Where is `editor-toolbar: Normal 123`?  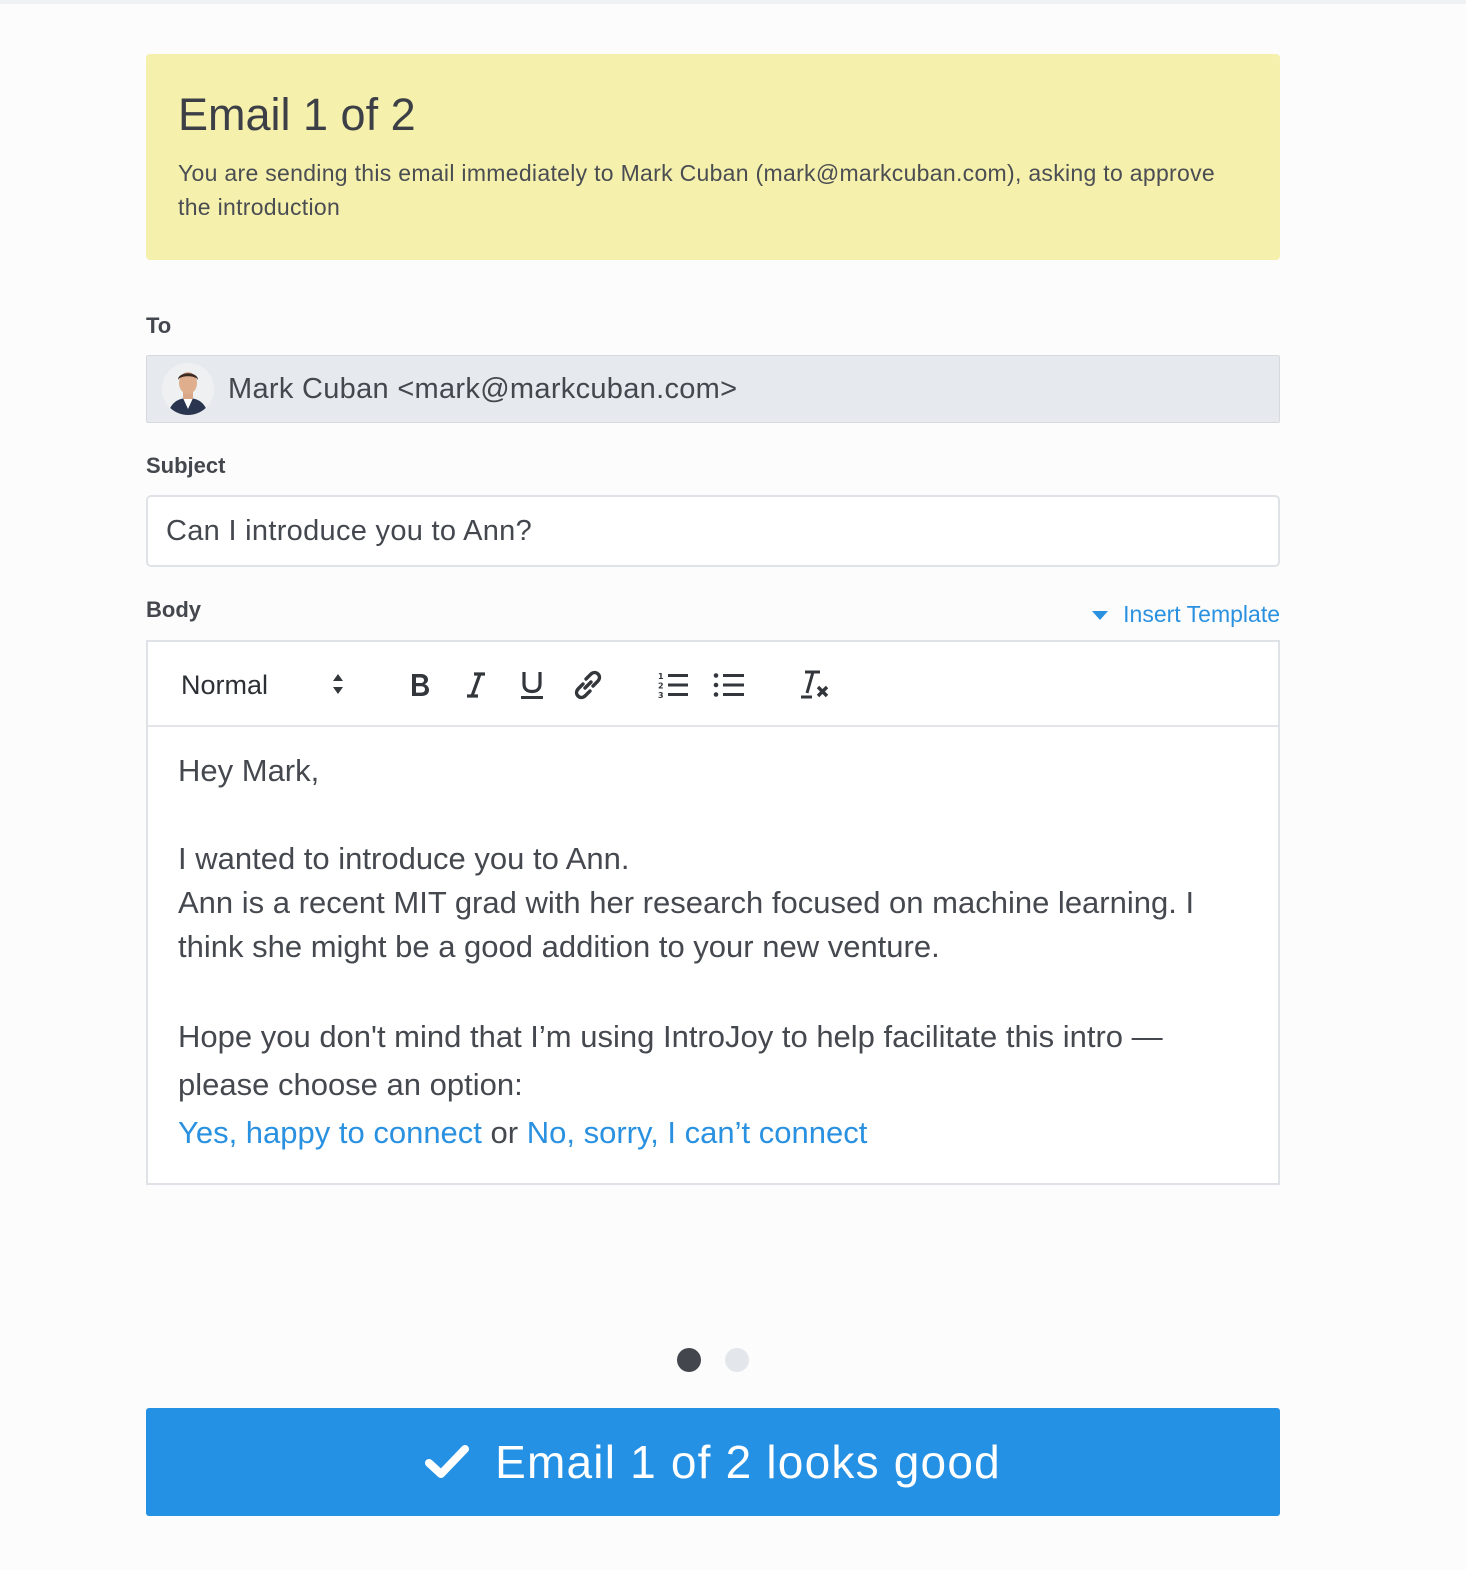 editor-toolbar: Normal 123 is located at coordinates (713, 684).